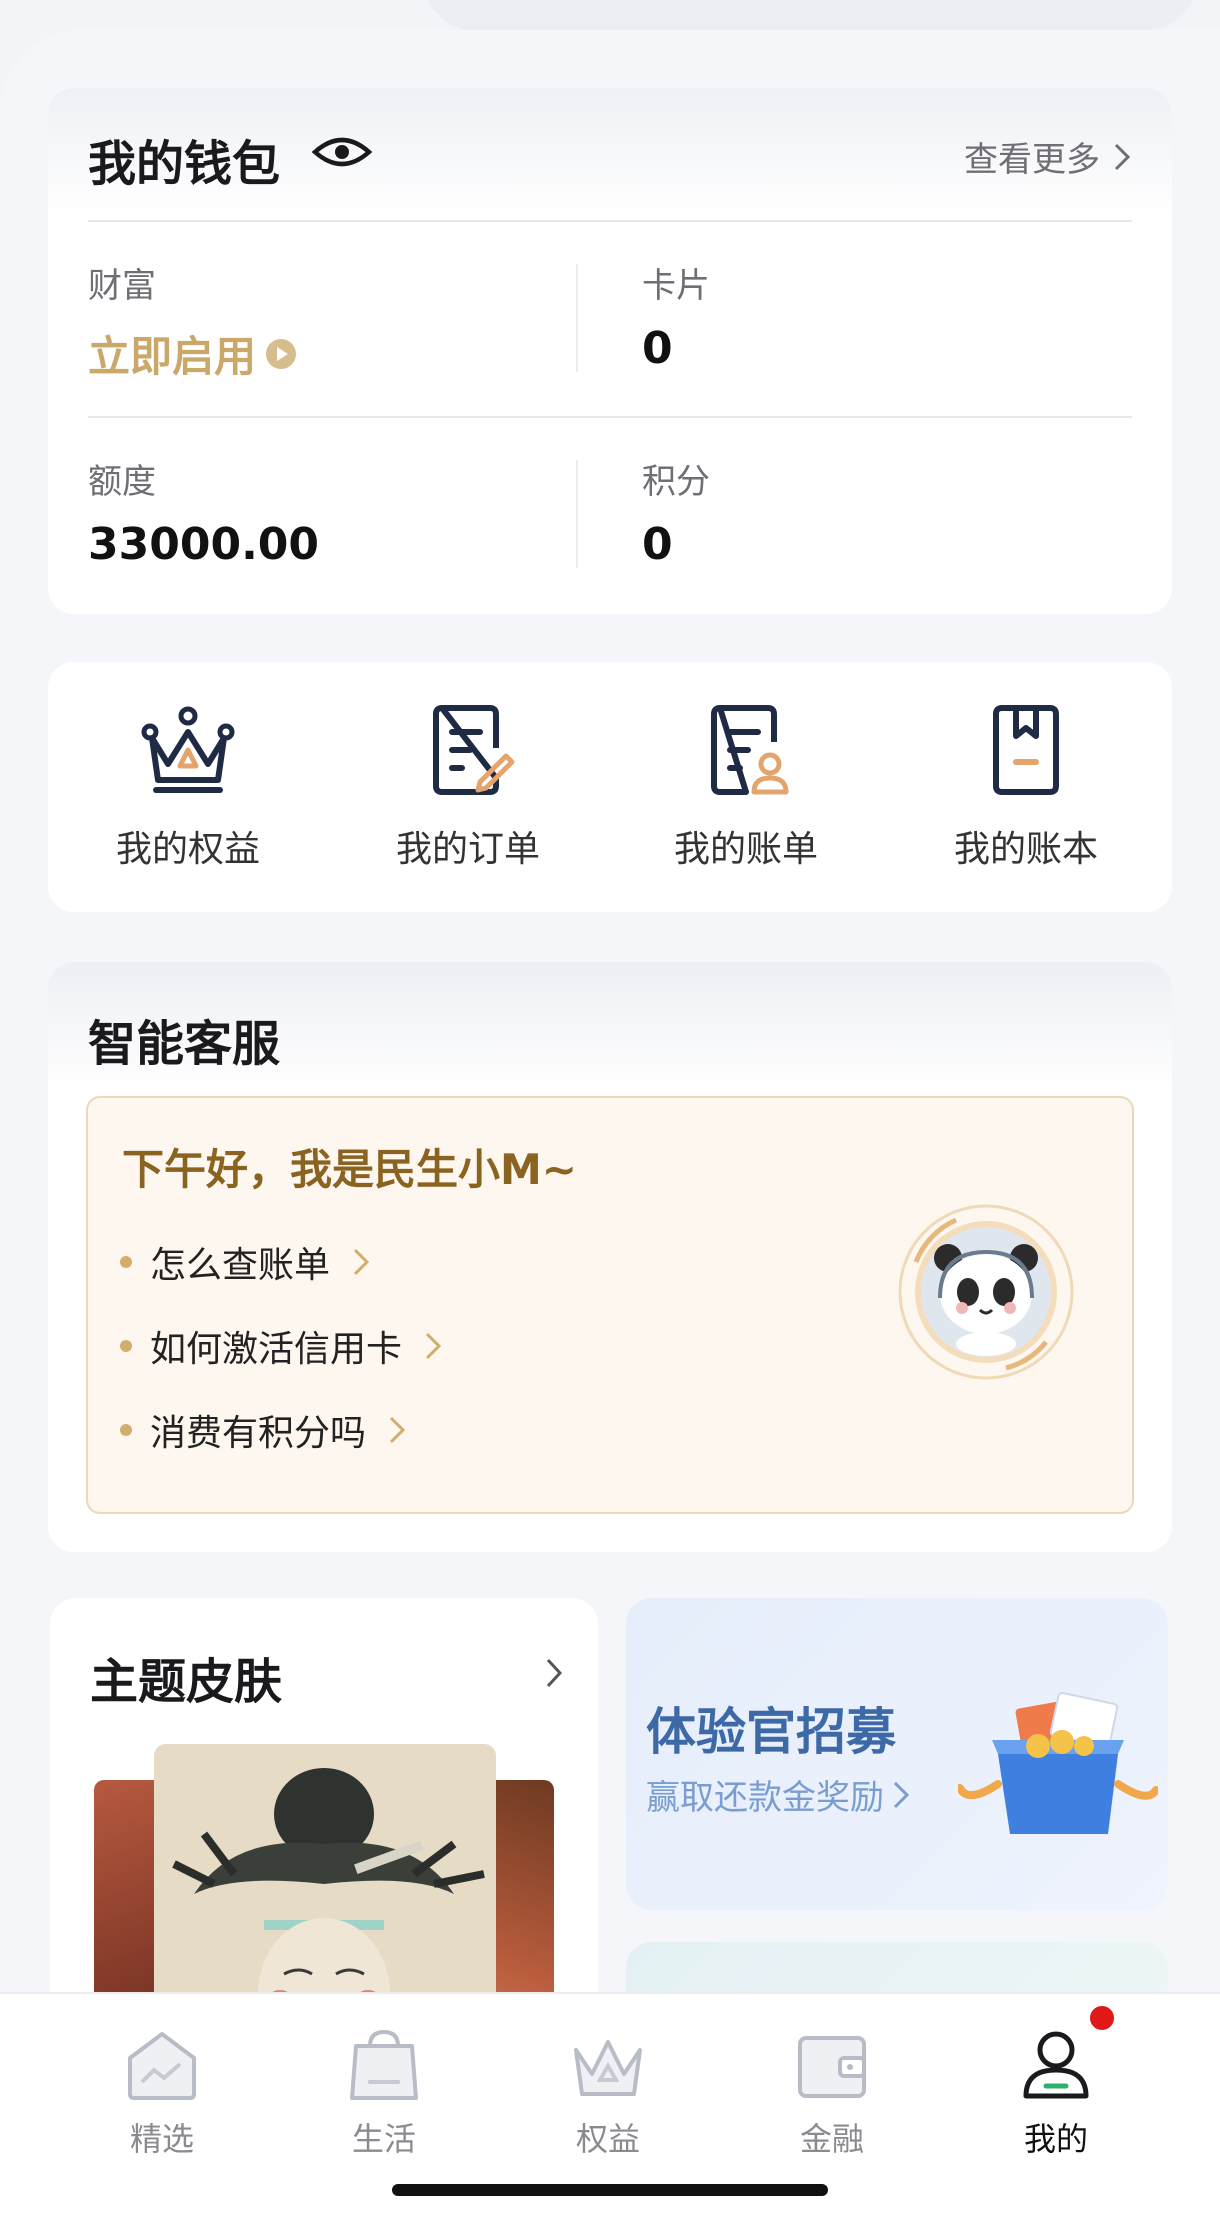 This screenshot has width=1220, height=2214. I want to click on theme-title: 主题皮肤, so click(186, 1682).